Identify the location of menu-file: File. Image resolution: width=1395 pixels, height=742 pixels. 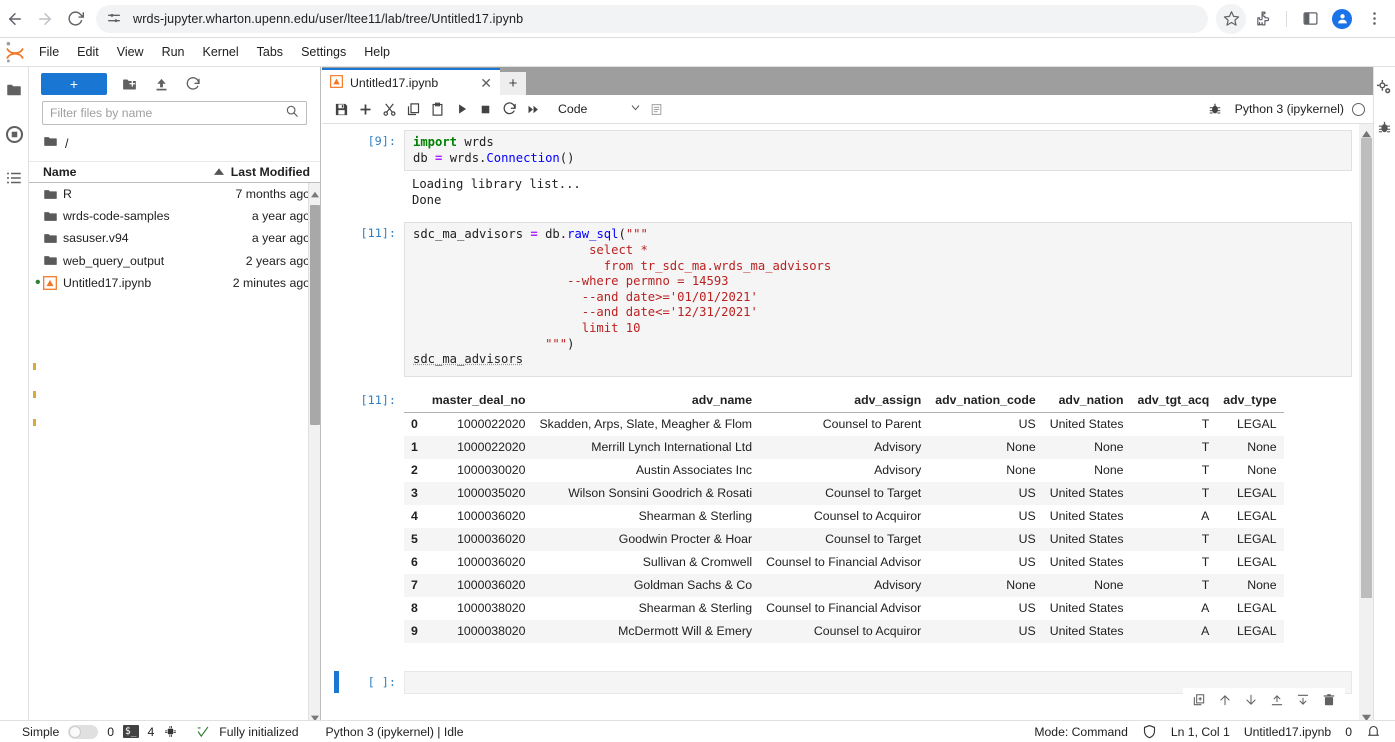
(49, 52).